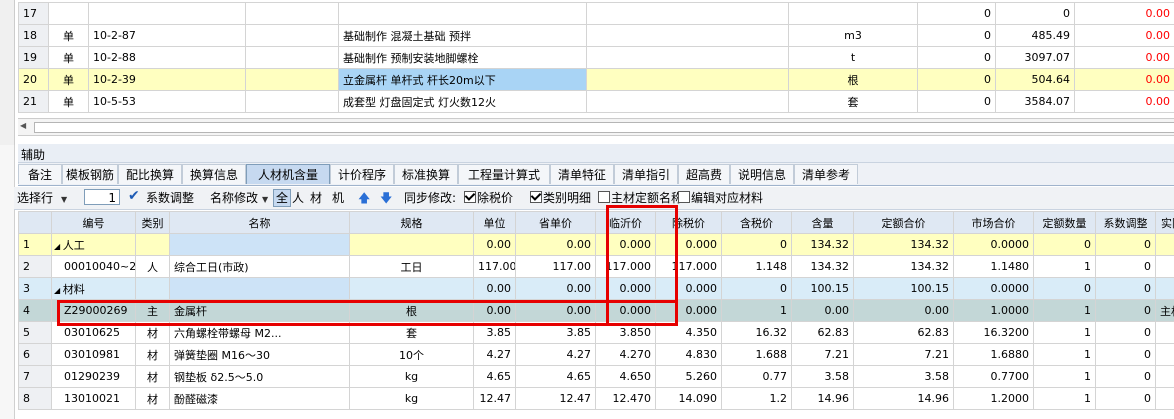  What do you see at coordinates (826, 174) in the screenshot?
I see `tab-13: 清单参考` at bounding box center [826, 174].